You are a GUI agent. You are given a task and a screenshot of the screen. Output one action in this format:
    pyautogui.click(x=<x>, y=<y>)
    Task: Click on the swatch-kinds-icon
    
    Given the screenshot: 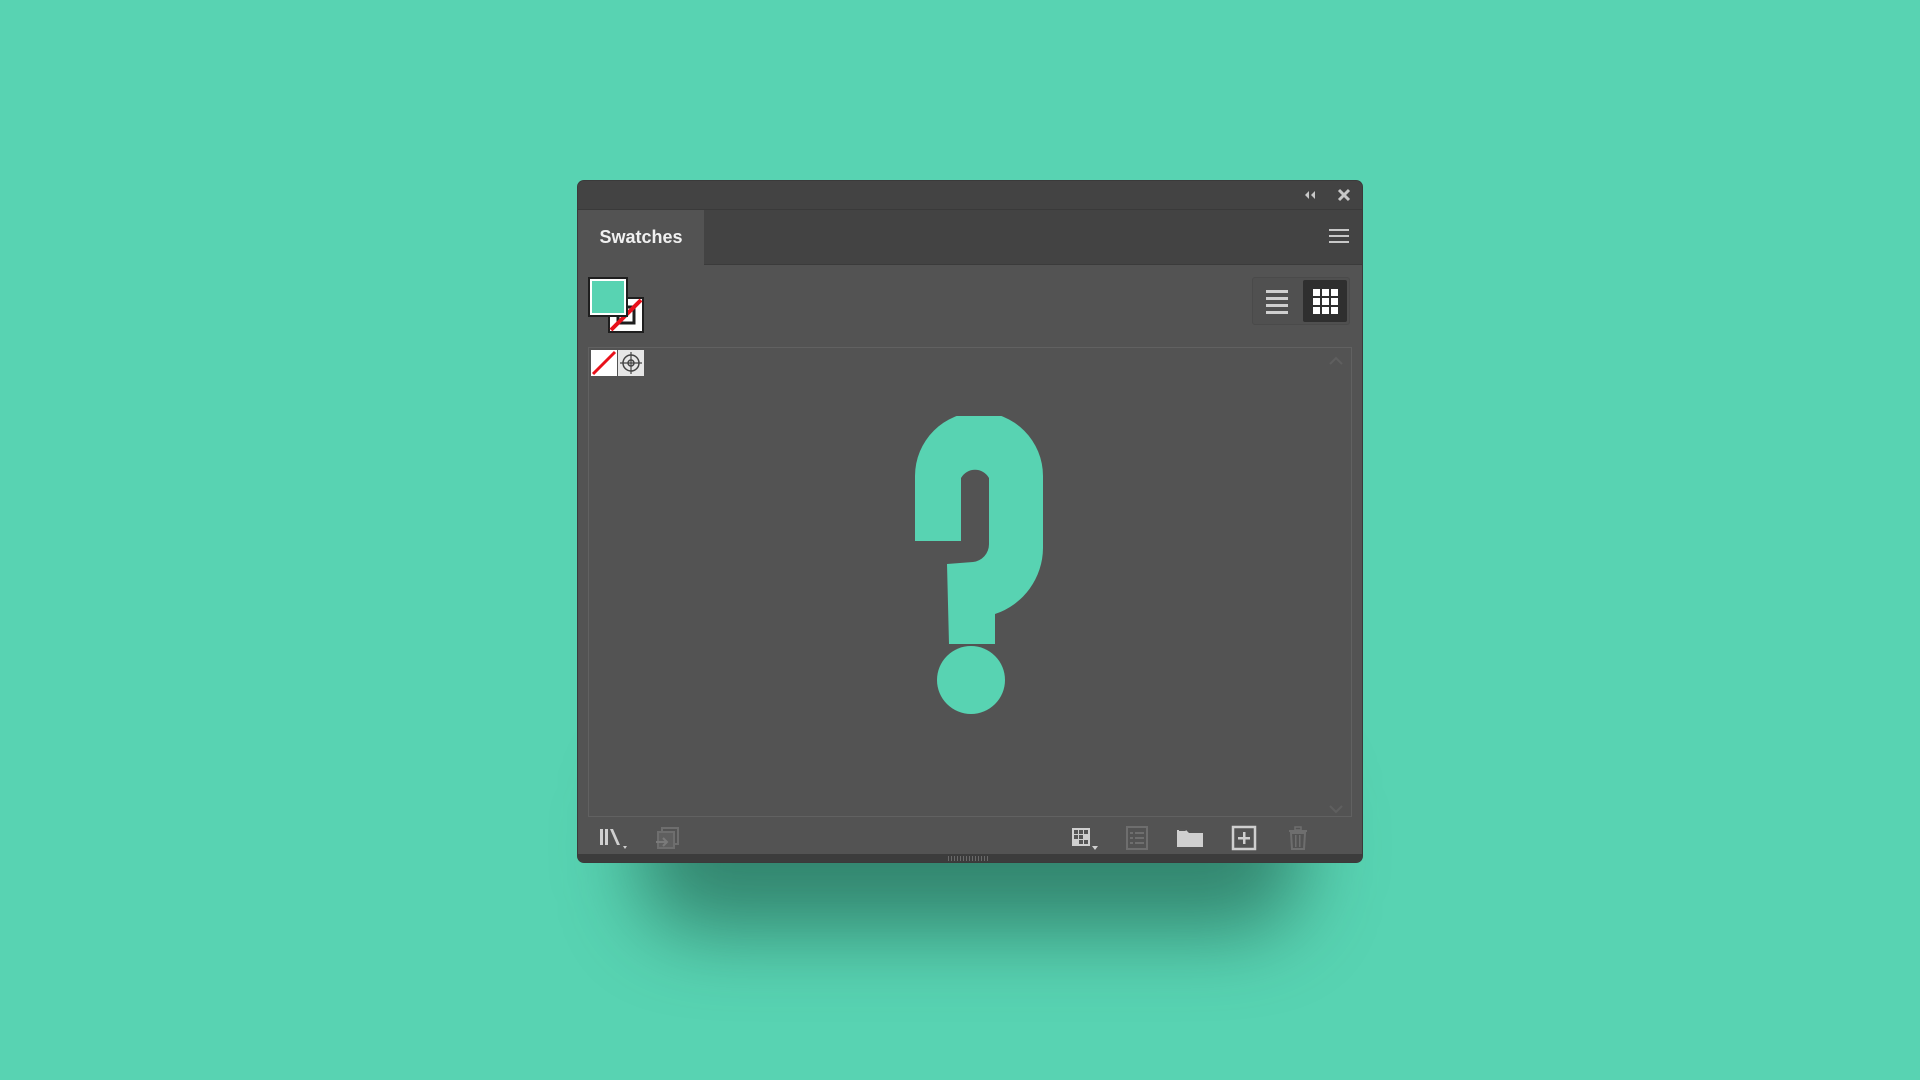 What is the action you would take?
    pyautogui.click(x=1084, y=838)
    